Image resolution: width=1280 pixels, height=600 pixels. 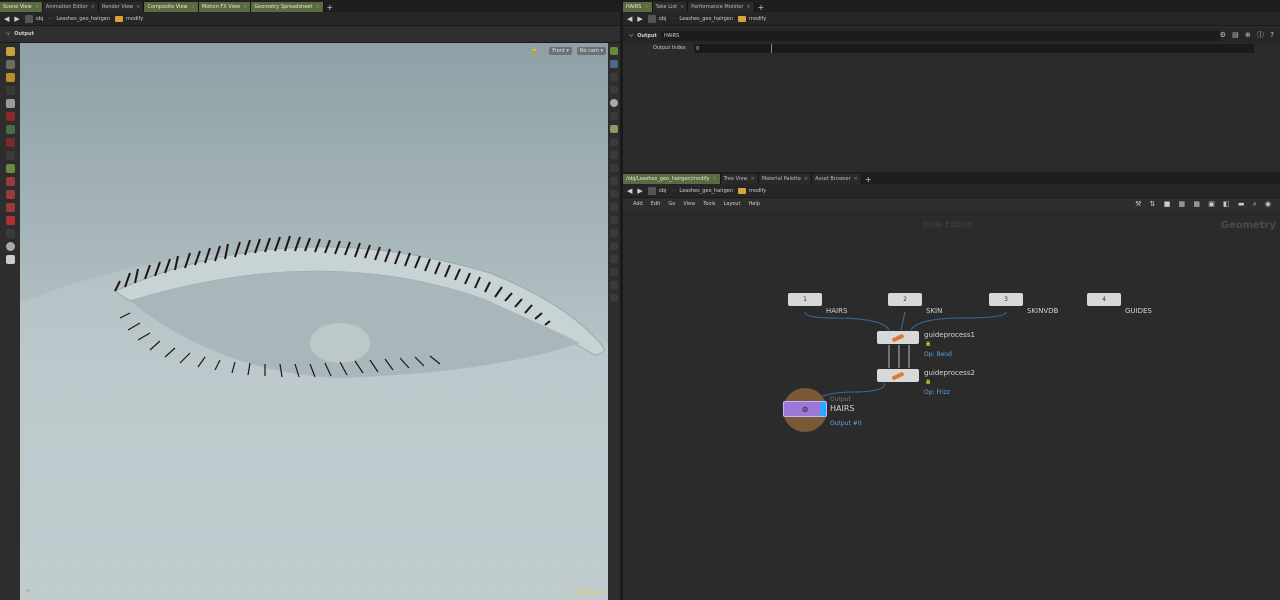 What do you see at coordinates (10, 194) in the screenshot?
I see `magnet-2-icon` at bounding box center [10, 194].